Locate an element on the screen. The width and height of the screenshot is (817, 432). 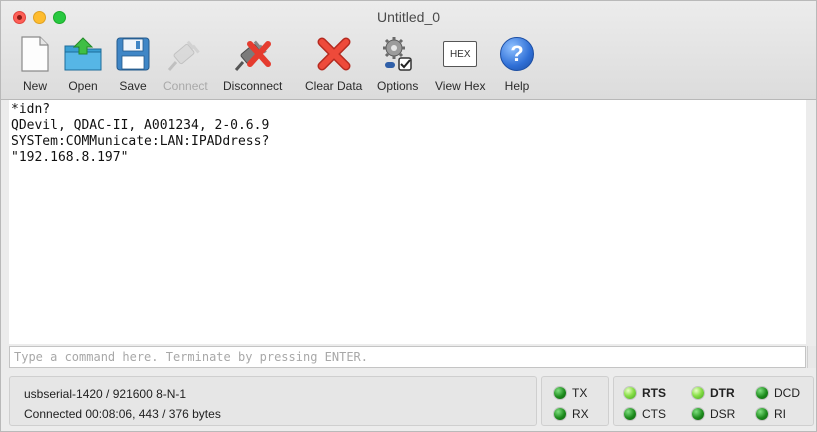
cts-indicator: CTS is located at coordinates (645, 414).